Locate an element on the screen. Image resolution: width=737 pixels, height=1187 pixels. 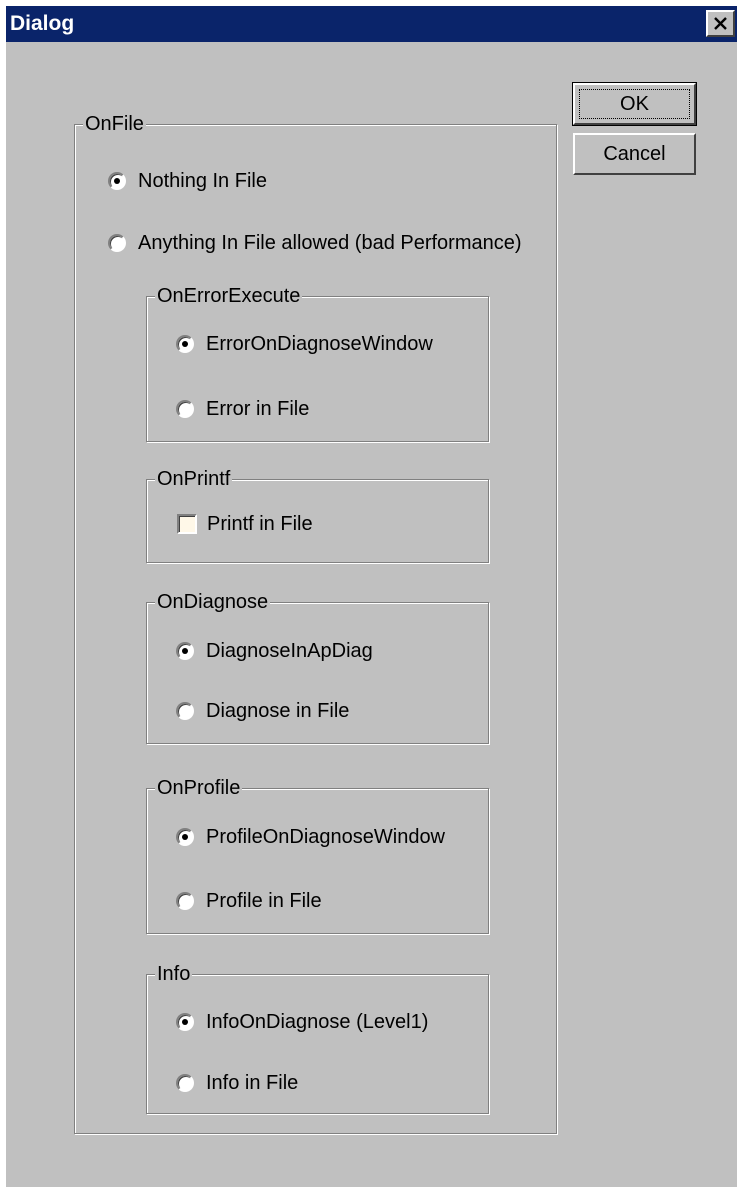
radio-label: DiagnoseInApDiag is located at coordinates (289, 650).